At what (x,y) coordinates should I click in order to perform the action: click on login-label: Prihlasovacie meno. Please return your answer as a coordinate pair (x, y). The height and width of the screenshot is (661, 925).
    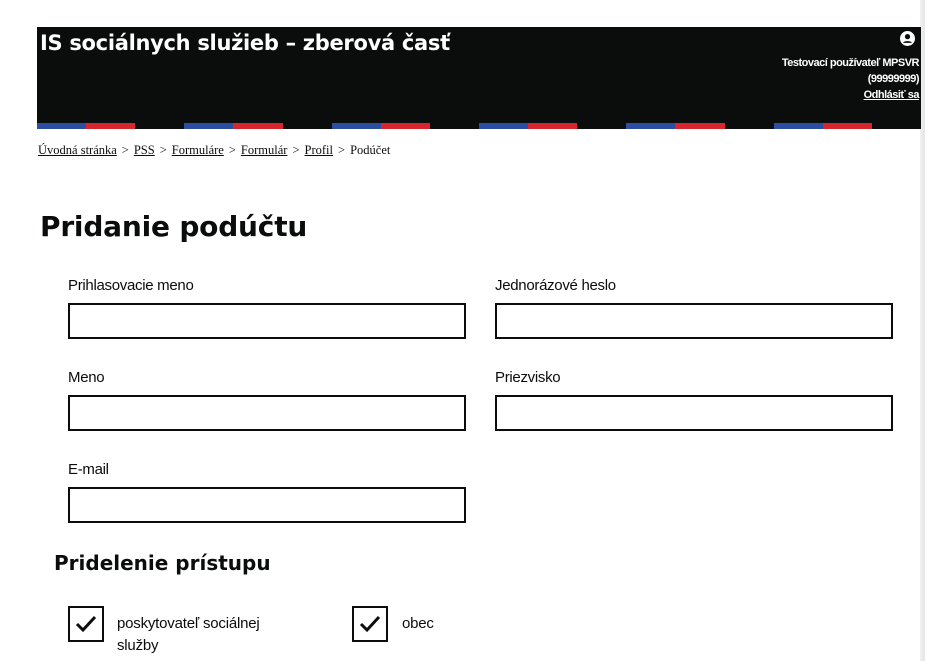
    Looking at the image, I should click on (131, 285).